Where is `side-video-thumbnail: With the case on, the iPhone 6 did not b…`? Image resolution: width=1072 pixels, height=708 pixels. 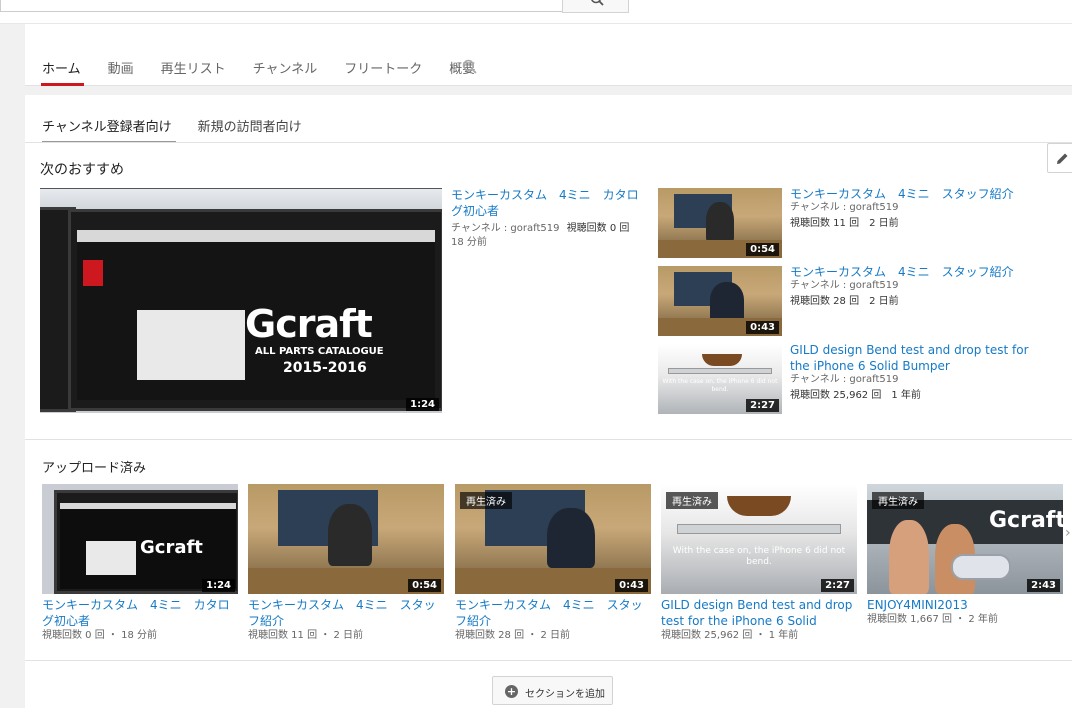 side-video-thumbnail: With the case on, the iPhone 6 did not b… is located at coordinates (720, 379).